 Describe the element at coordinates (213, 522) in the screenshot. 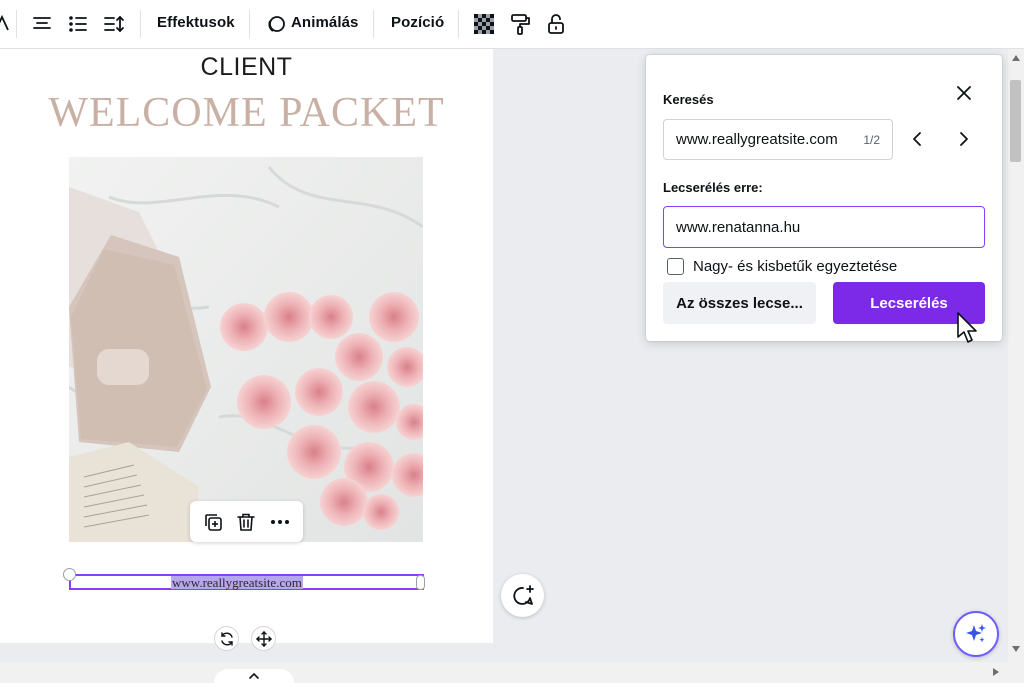

I see `duplicate-icon` at that location.